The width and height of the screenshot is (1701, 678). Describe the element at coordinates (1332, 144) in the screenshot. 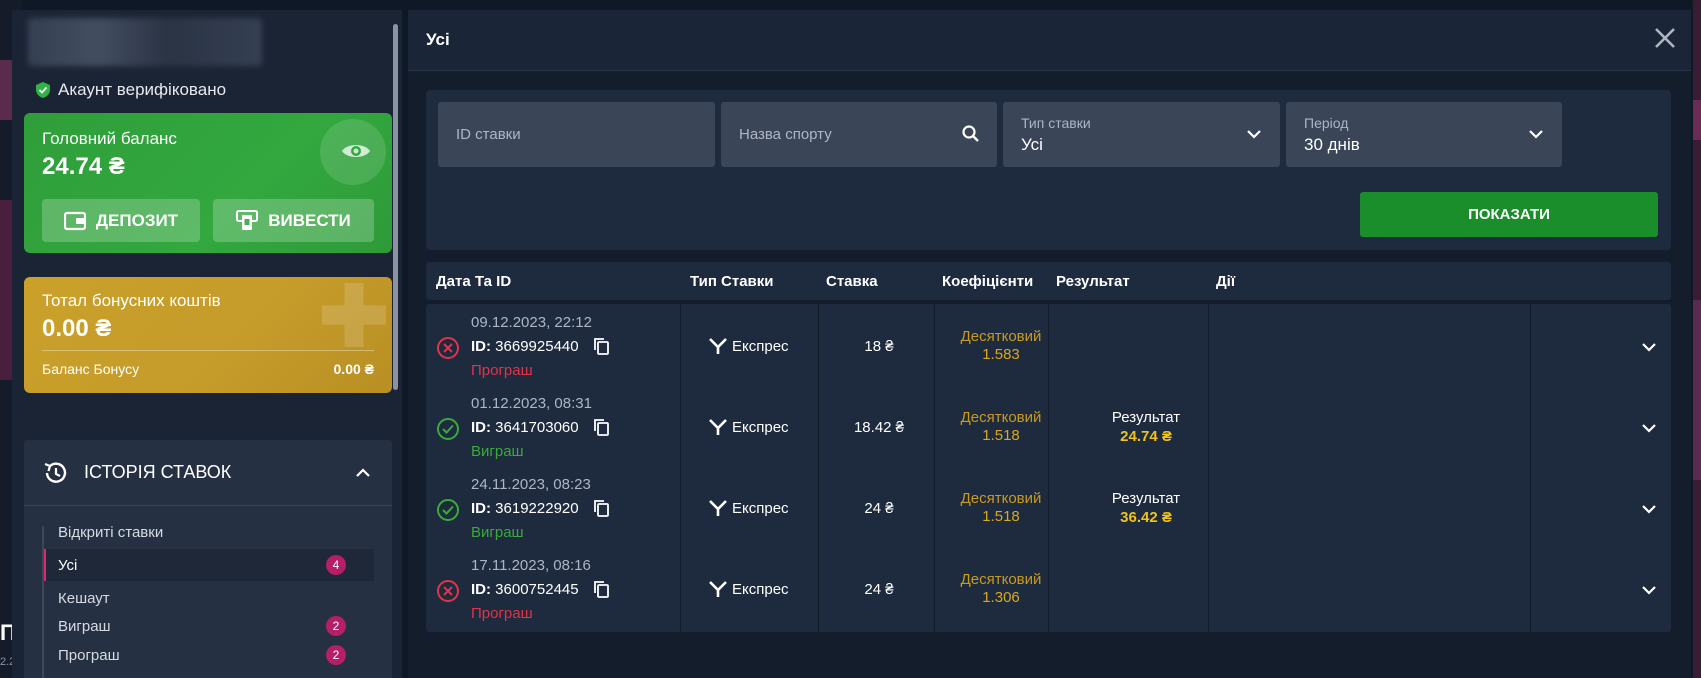

I see `period-value: 30 днів` at that location.